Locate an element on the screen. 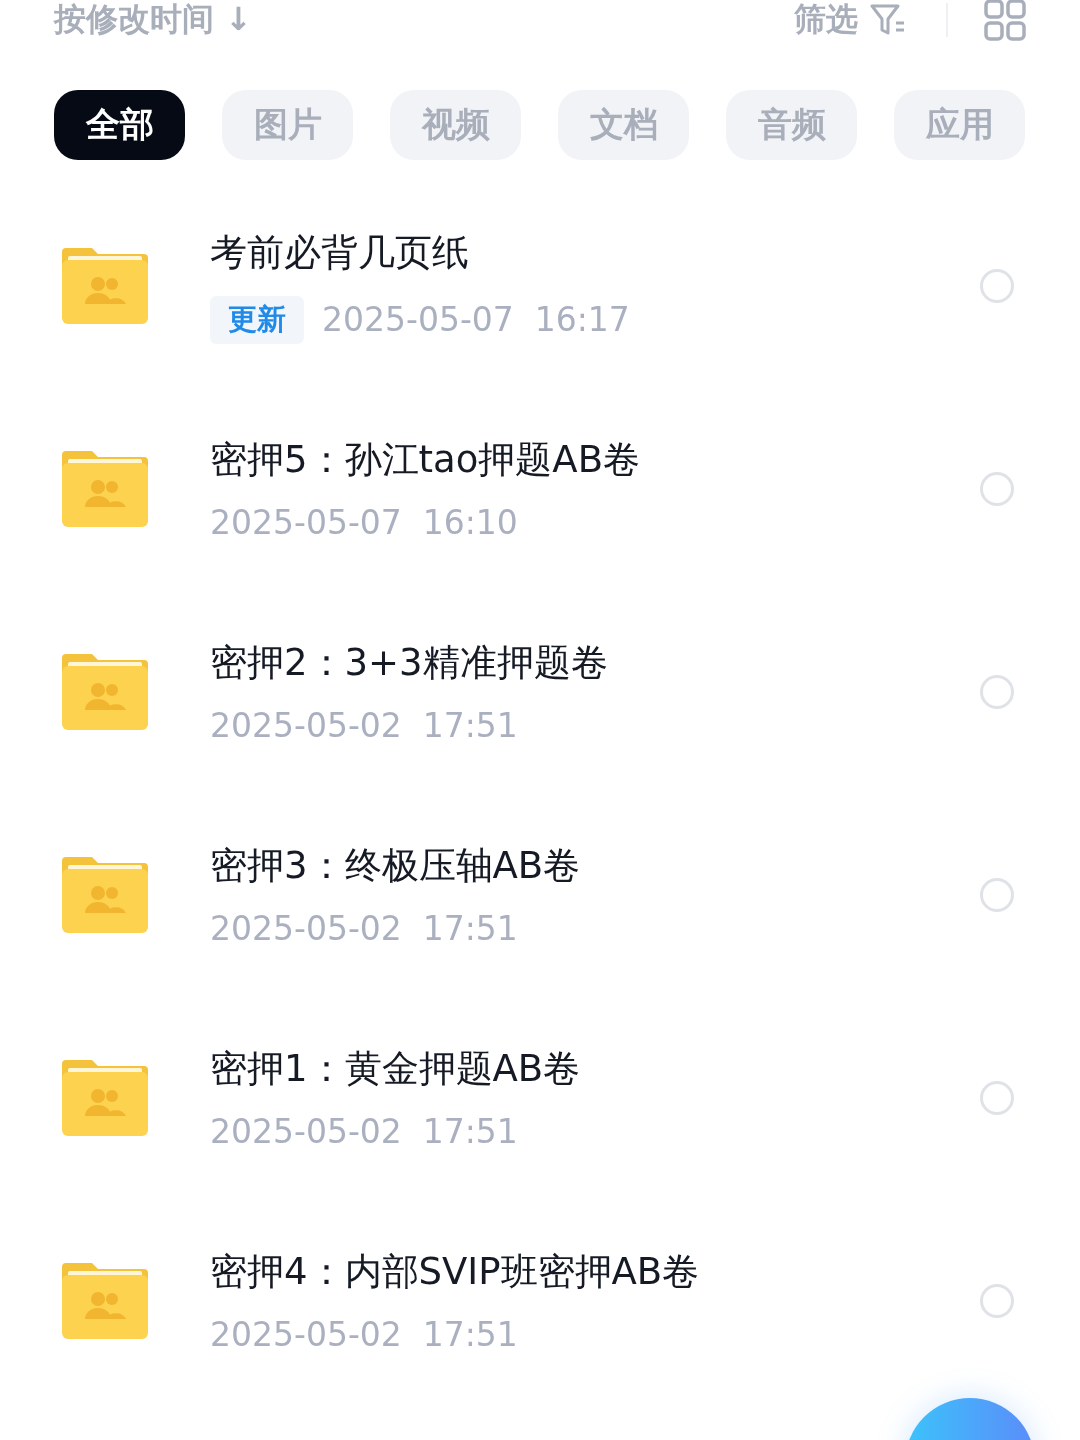  folder-name: 密押3：终极压轴AB卷 is located at coordinates (396, 866).